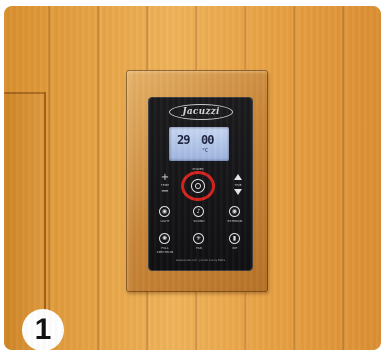 The image size is (385, 355). I want to click on music-icon: ♪, so click(198, 211).